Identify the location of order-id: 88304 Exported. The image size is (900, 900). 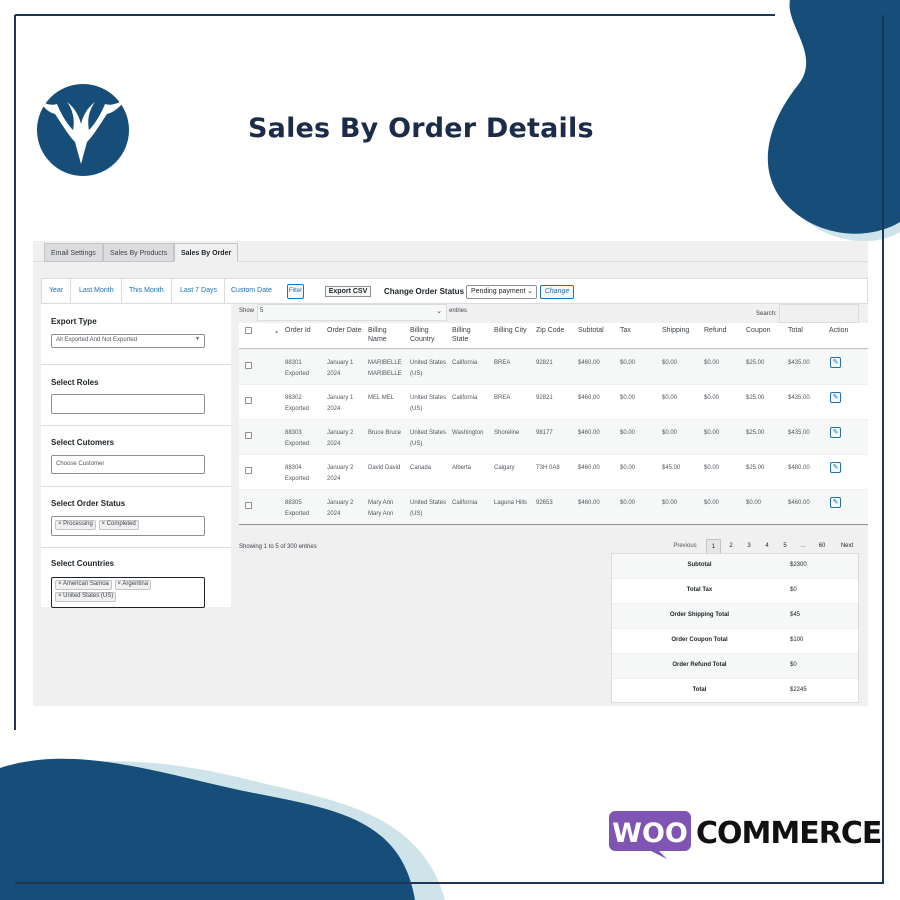
(303, 474).